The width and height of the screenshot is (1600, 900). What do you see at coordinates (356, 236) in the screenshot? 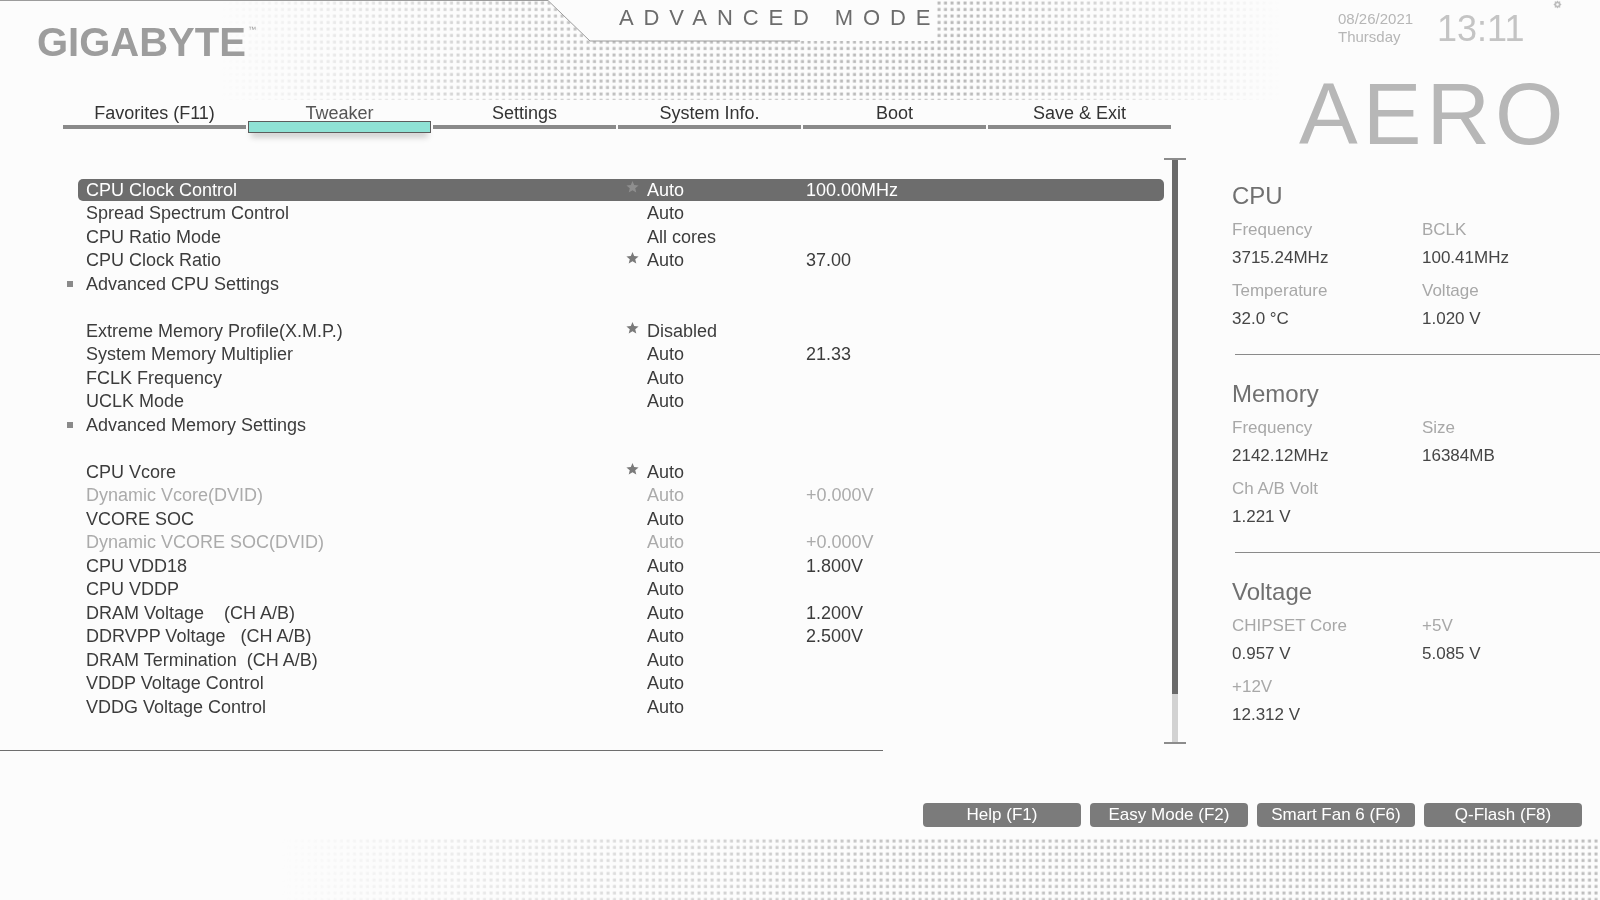
I see `setting-label: CPU Ratio Mode` at bounding box center [356, 236].